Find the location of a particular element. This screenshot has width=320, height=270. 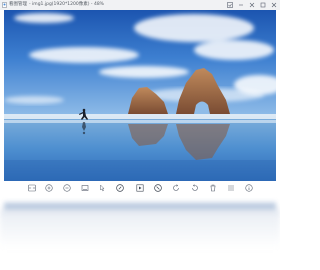

window-controls is located at coordinates (252, 5).